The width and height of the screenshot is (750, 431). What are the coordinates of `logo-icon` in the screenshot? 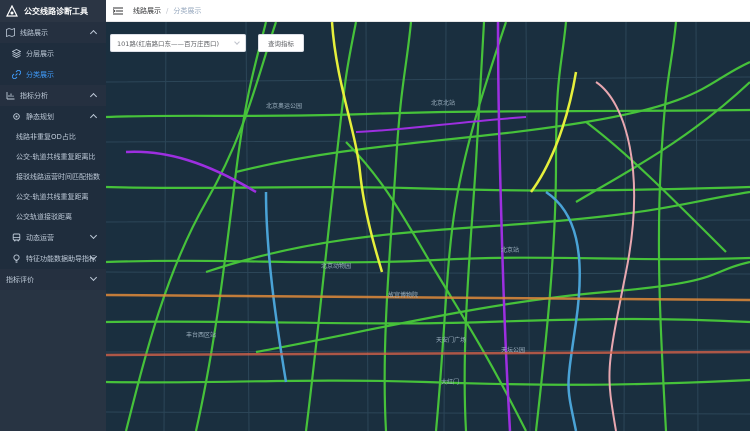 It's located at (12, 11).